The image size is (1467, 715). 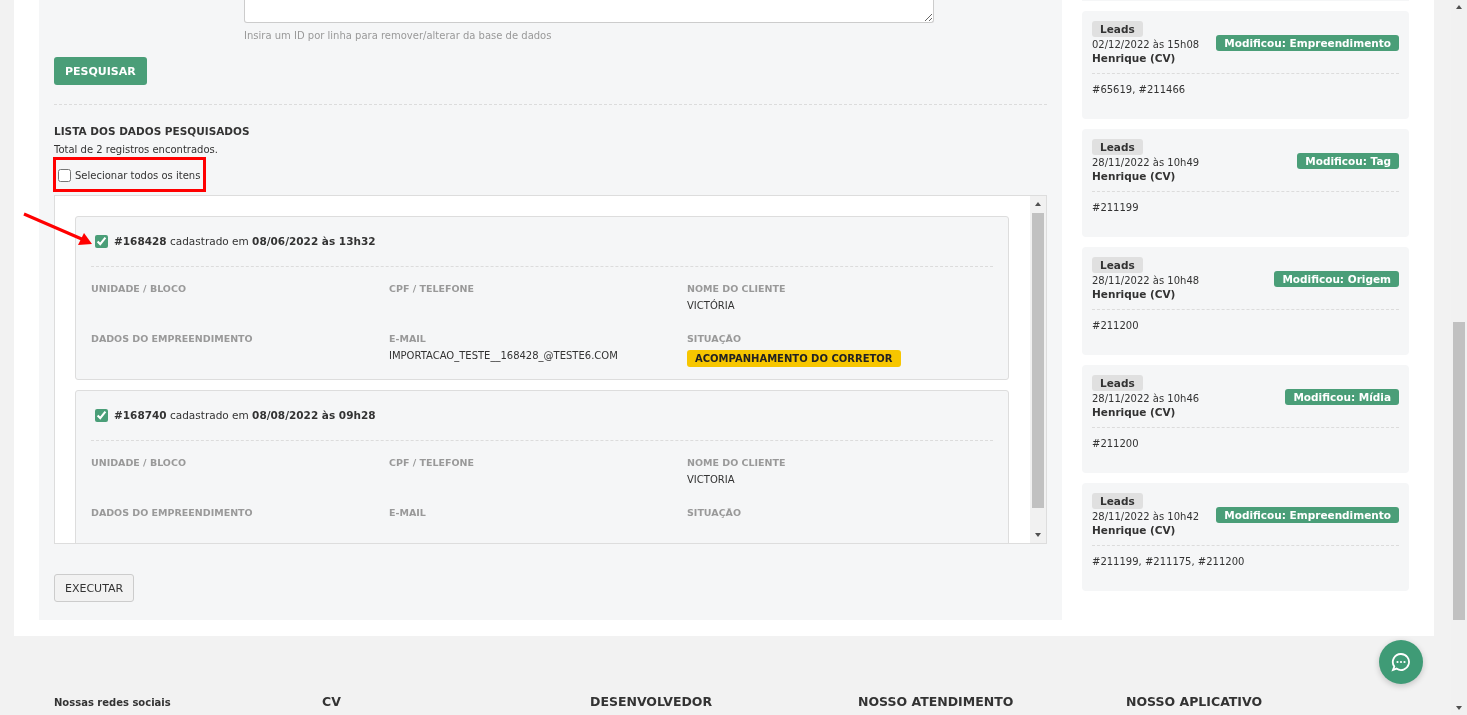 I want to click on execute-button: EXECUTAR, so click(x=94, y=588).